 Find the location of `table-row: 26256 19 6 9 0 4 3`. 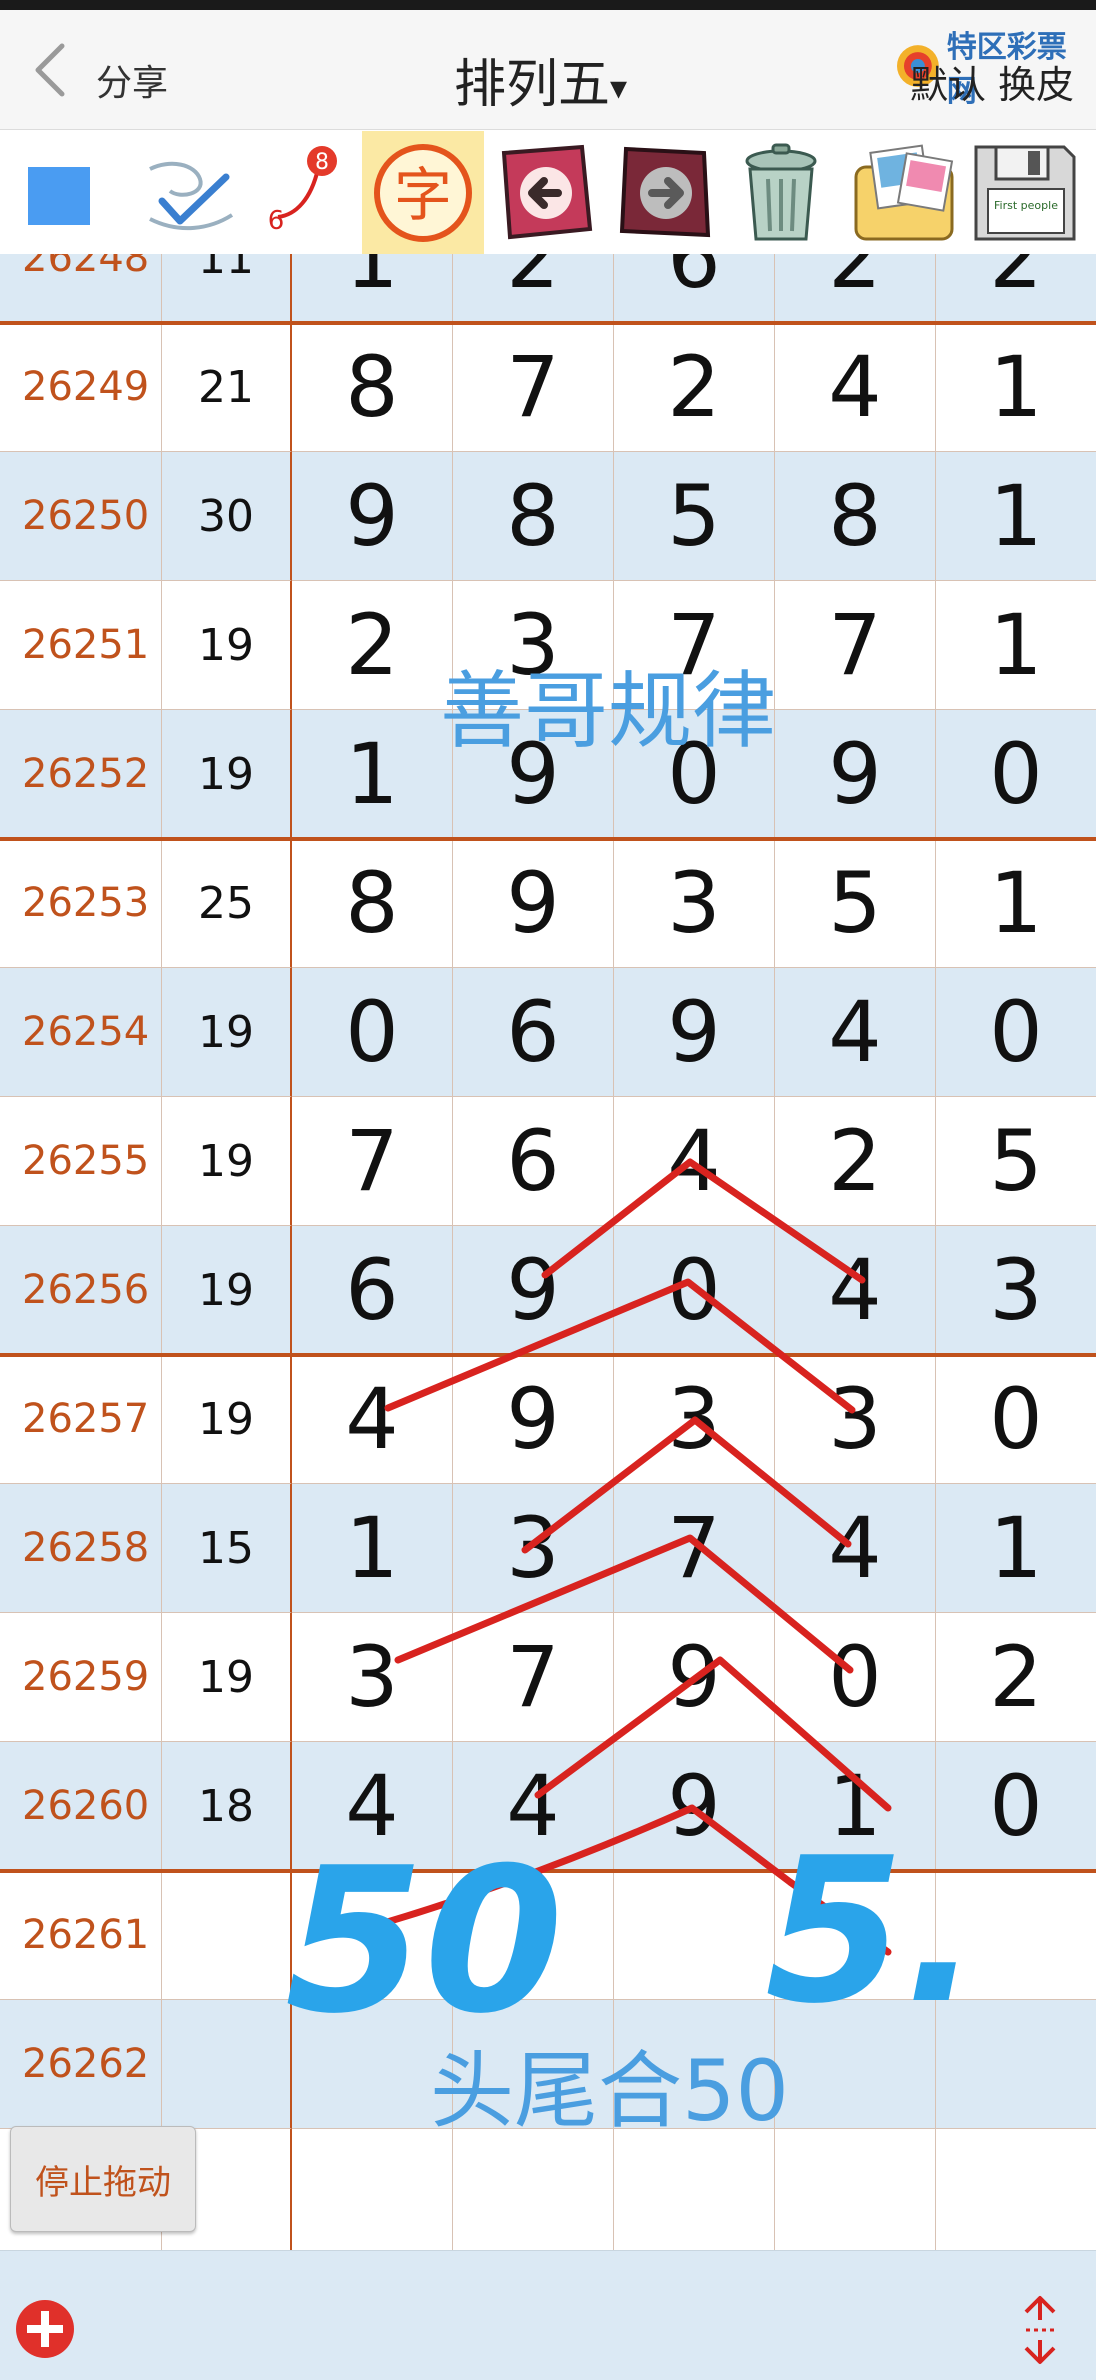

table-row: 26256 19 6 9 0 4 3 is located at coordinates (548, 1290).